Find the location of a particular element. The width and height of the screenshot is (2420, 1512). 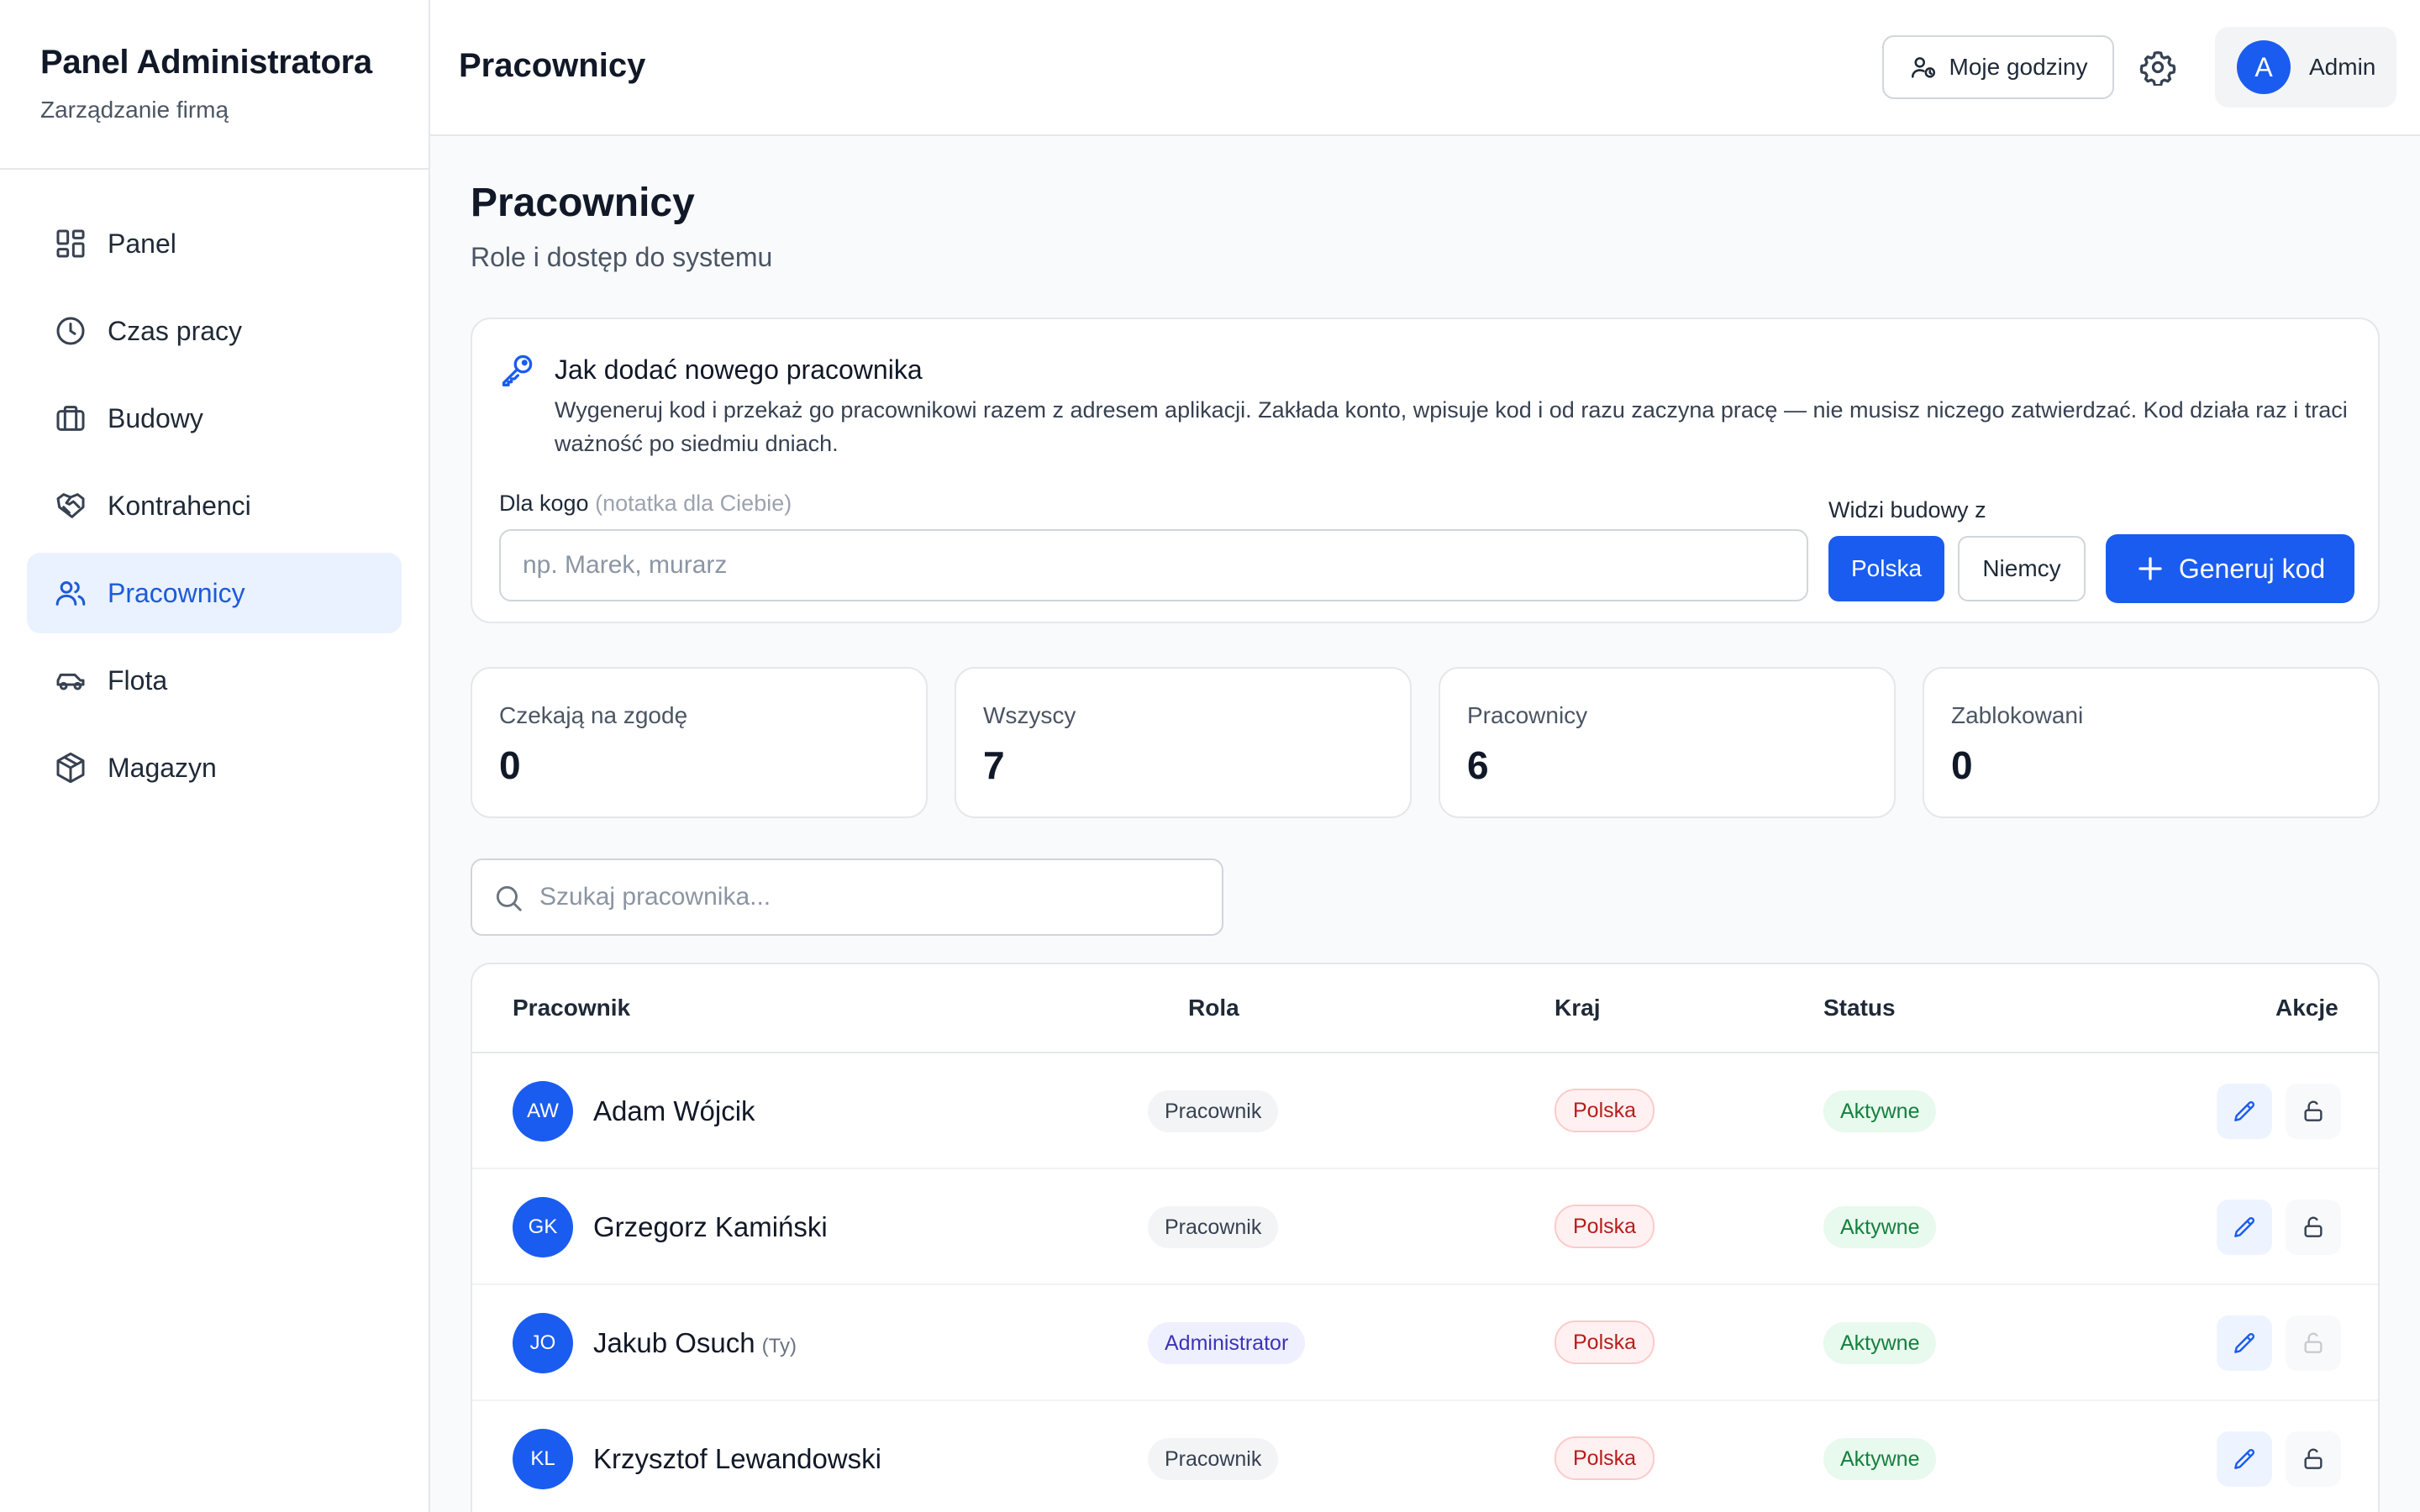

sidebar-item-label: Kontrahenci is located at coordinates (180, 505).